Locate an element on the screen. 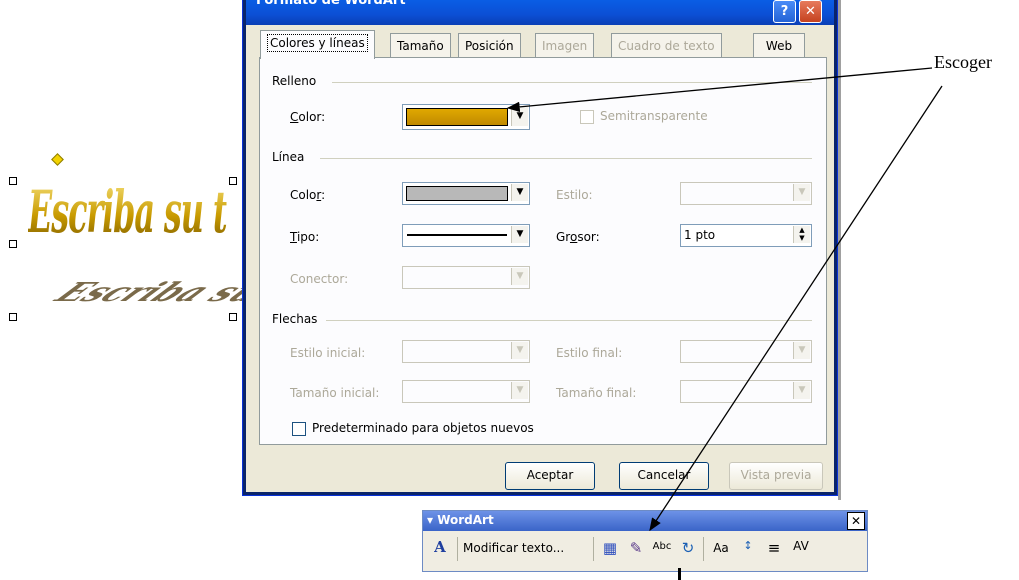 This screenshot has width=1019, height=580. tab-label: Colores y líneas is located at coordinates (317, 43).